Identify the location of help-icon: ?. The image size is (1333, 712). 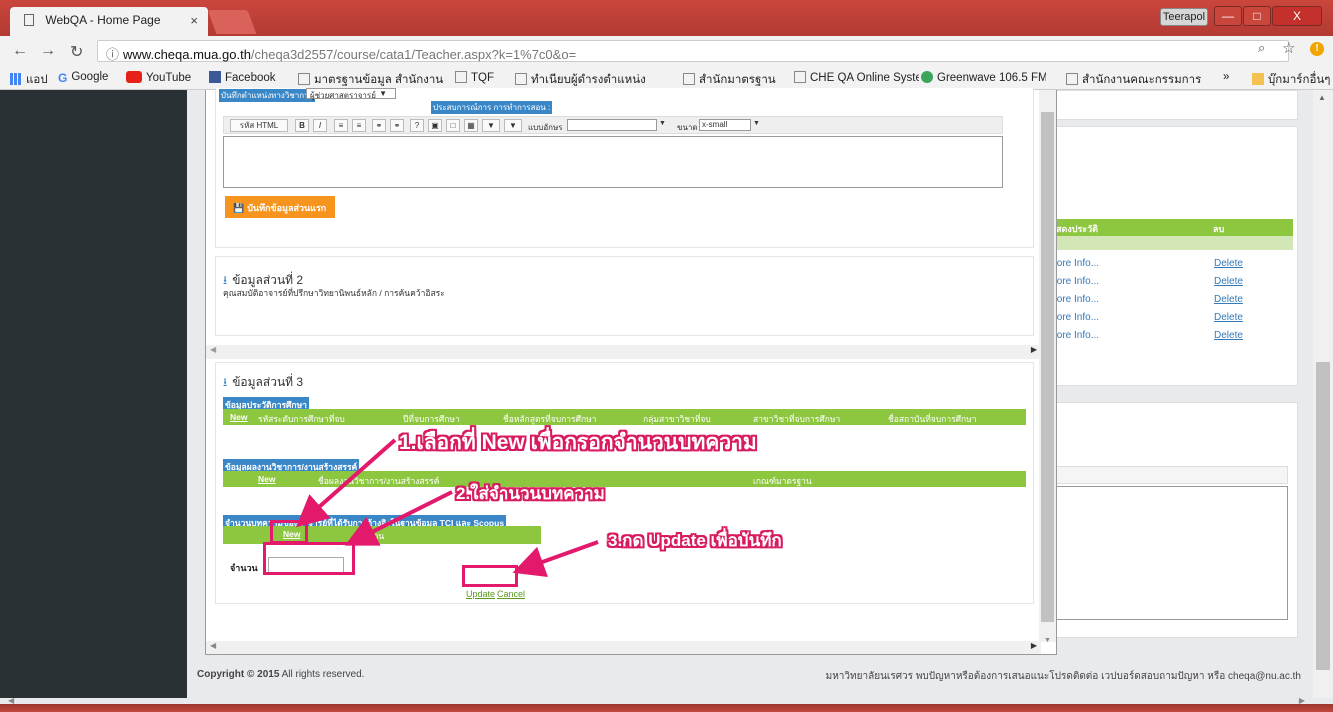
(417, 125).